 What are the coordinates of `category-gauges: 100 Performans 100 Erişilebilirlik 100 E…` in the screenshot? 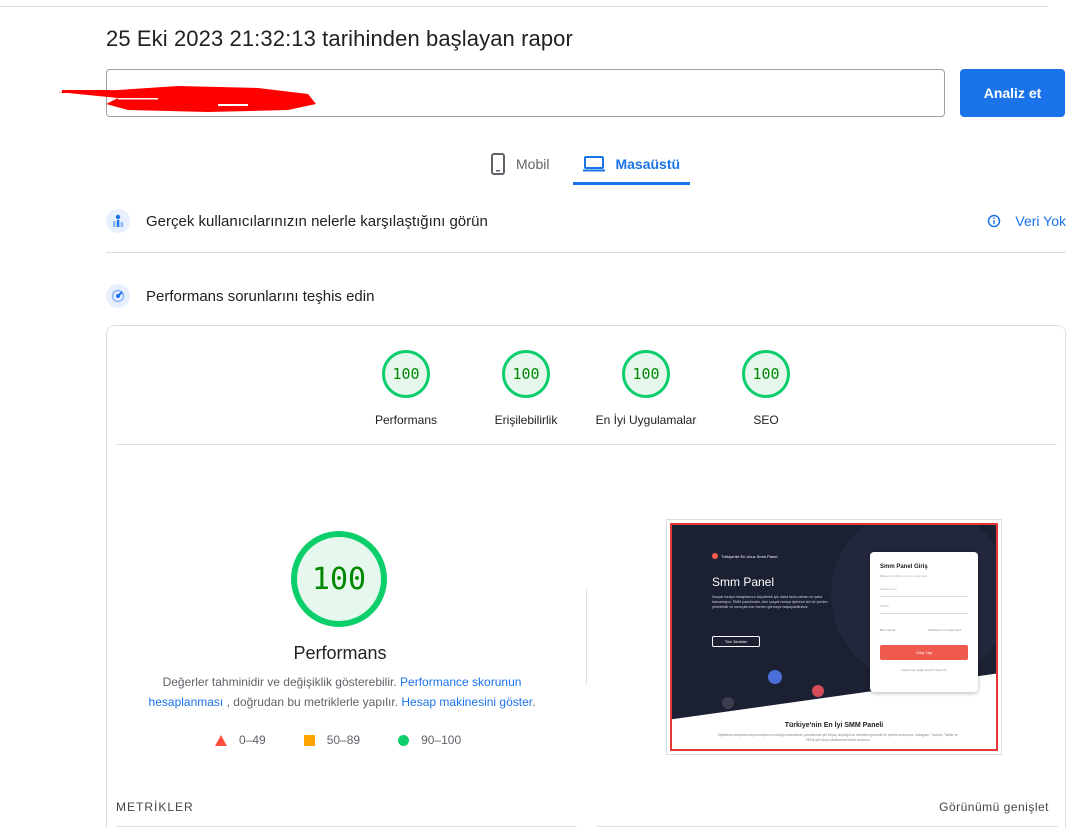 It's located at (586, 390).